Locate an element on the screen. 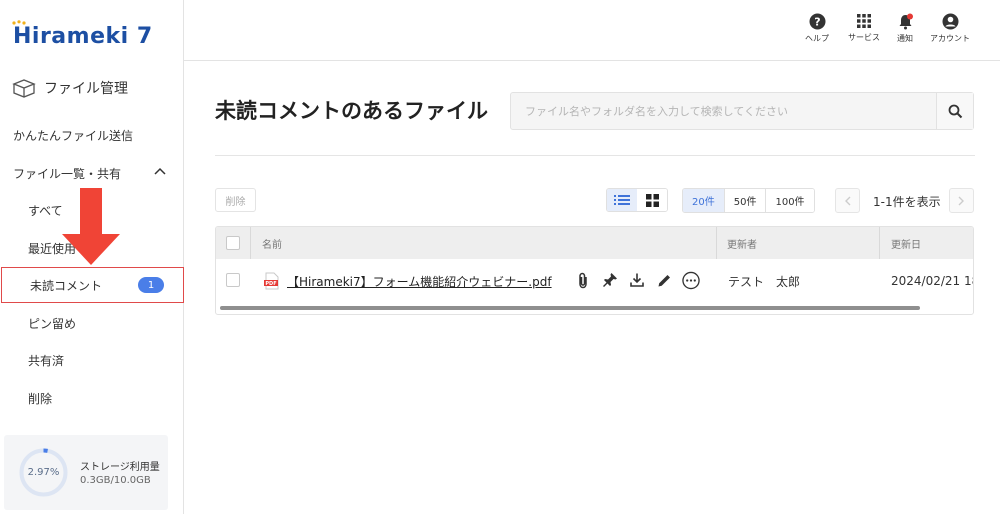 This screenshot has width=1000, height=514. table-header: 名前 更新者 更新日 is located at coordinates (594, 243).